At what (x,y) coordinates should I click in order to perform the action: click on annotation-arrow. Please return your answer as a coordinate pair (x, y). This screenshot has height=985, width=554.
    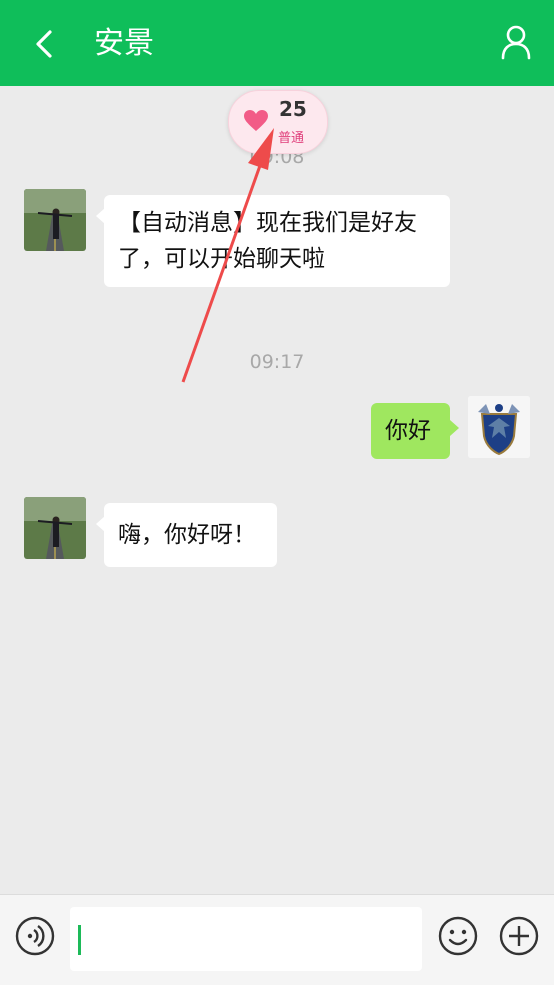
    Looking at the image, I should click on (227, 255).